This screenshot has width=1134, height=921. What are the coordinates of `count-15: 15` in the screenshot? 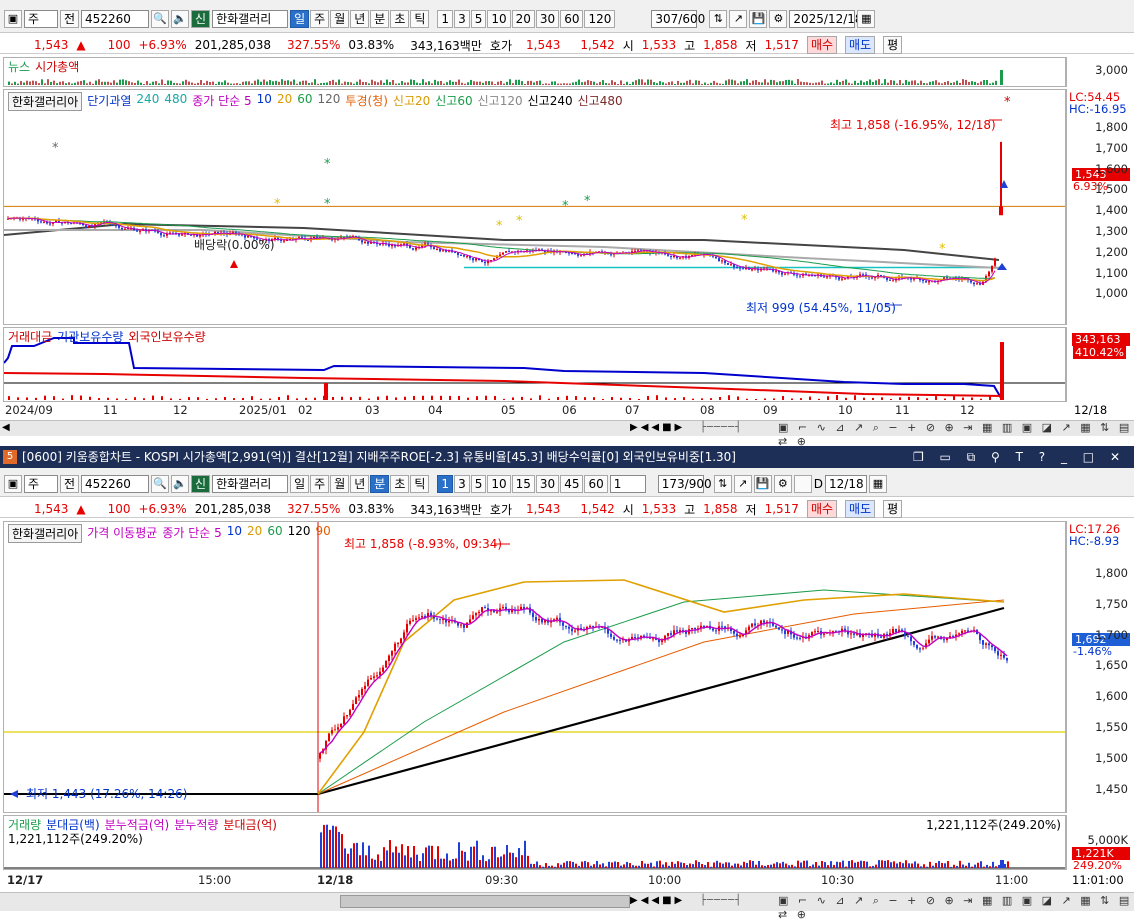 It's located at (523, 484).